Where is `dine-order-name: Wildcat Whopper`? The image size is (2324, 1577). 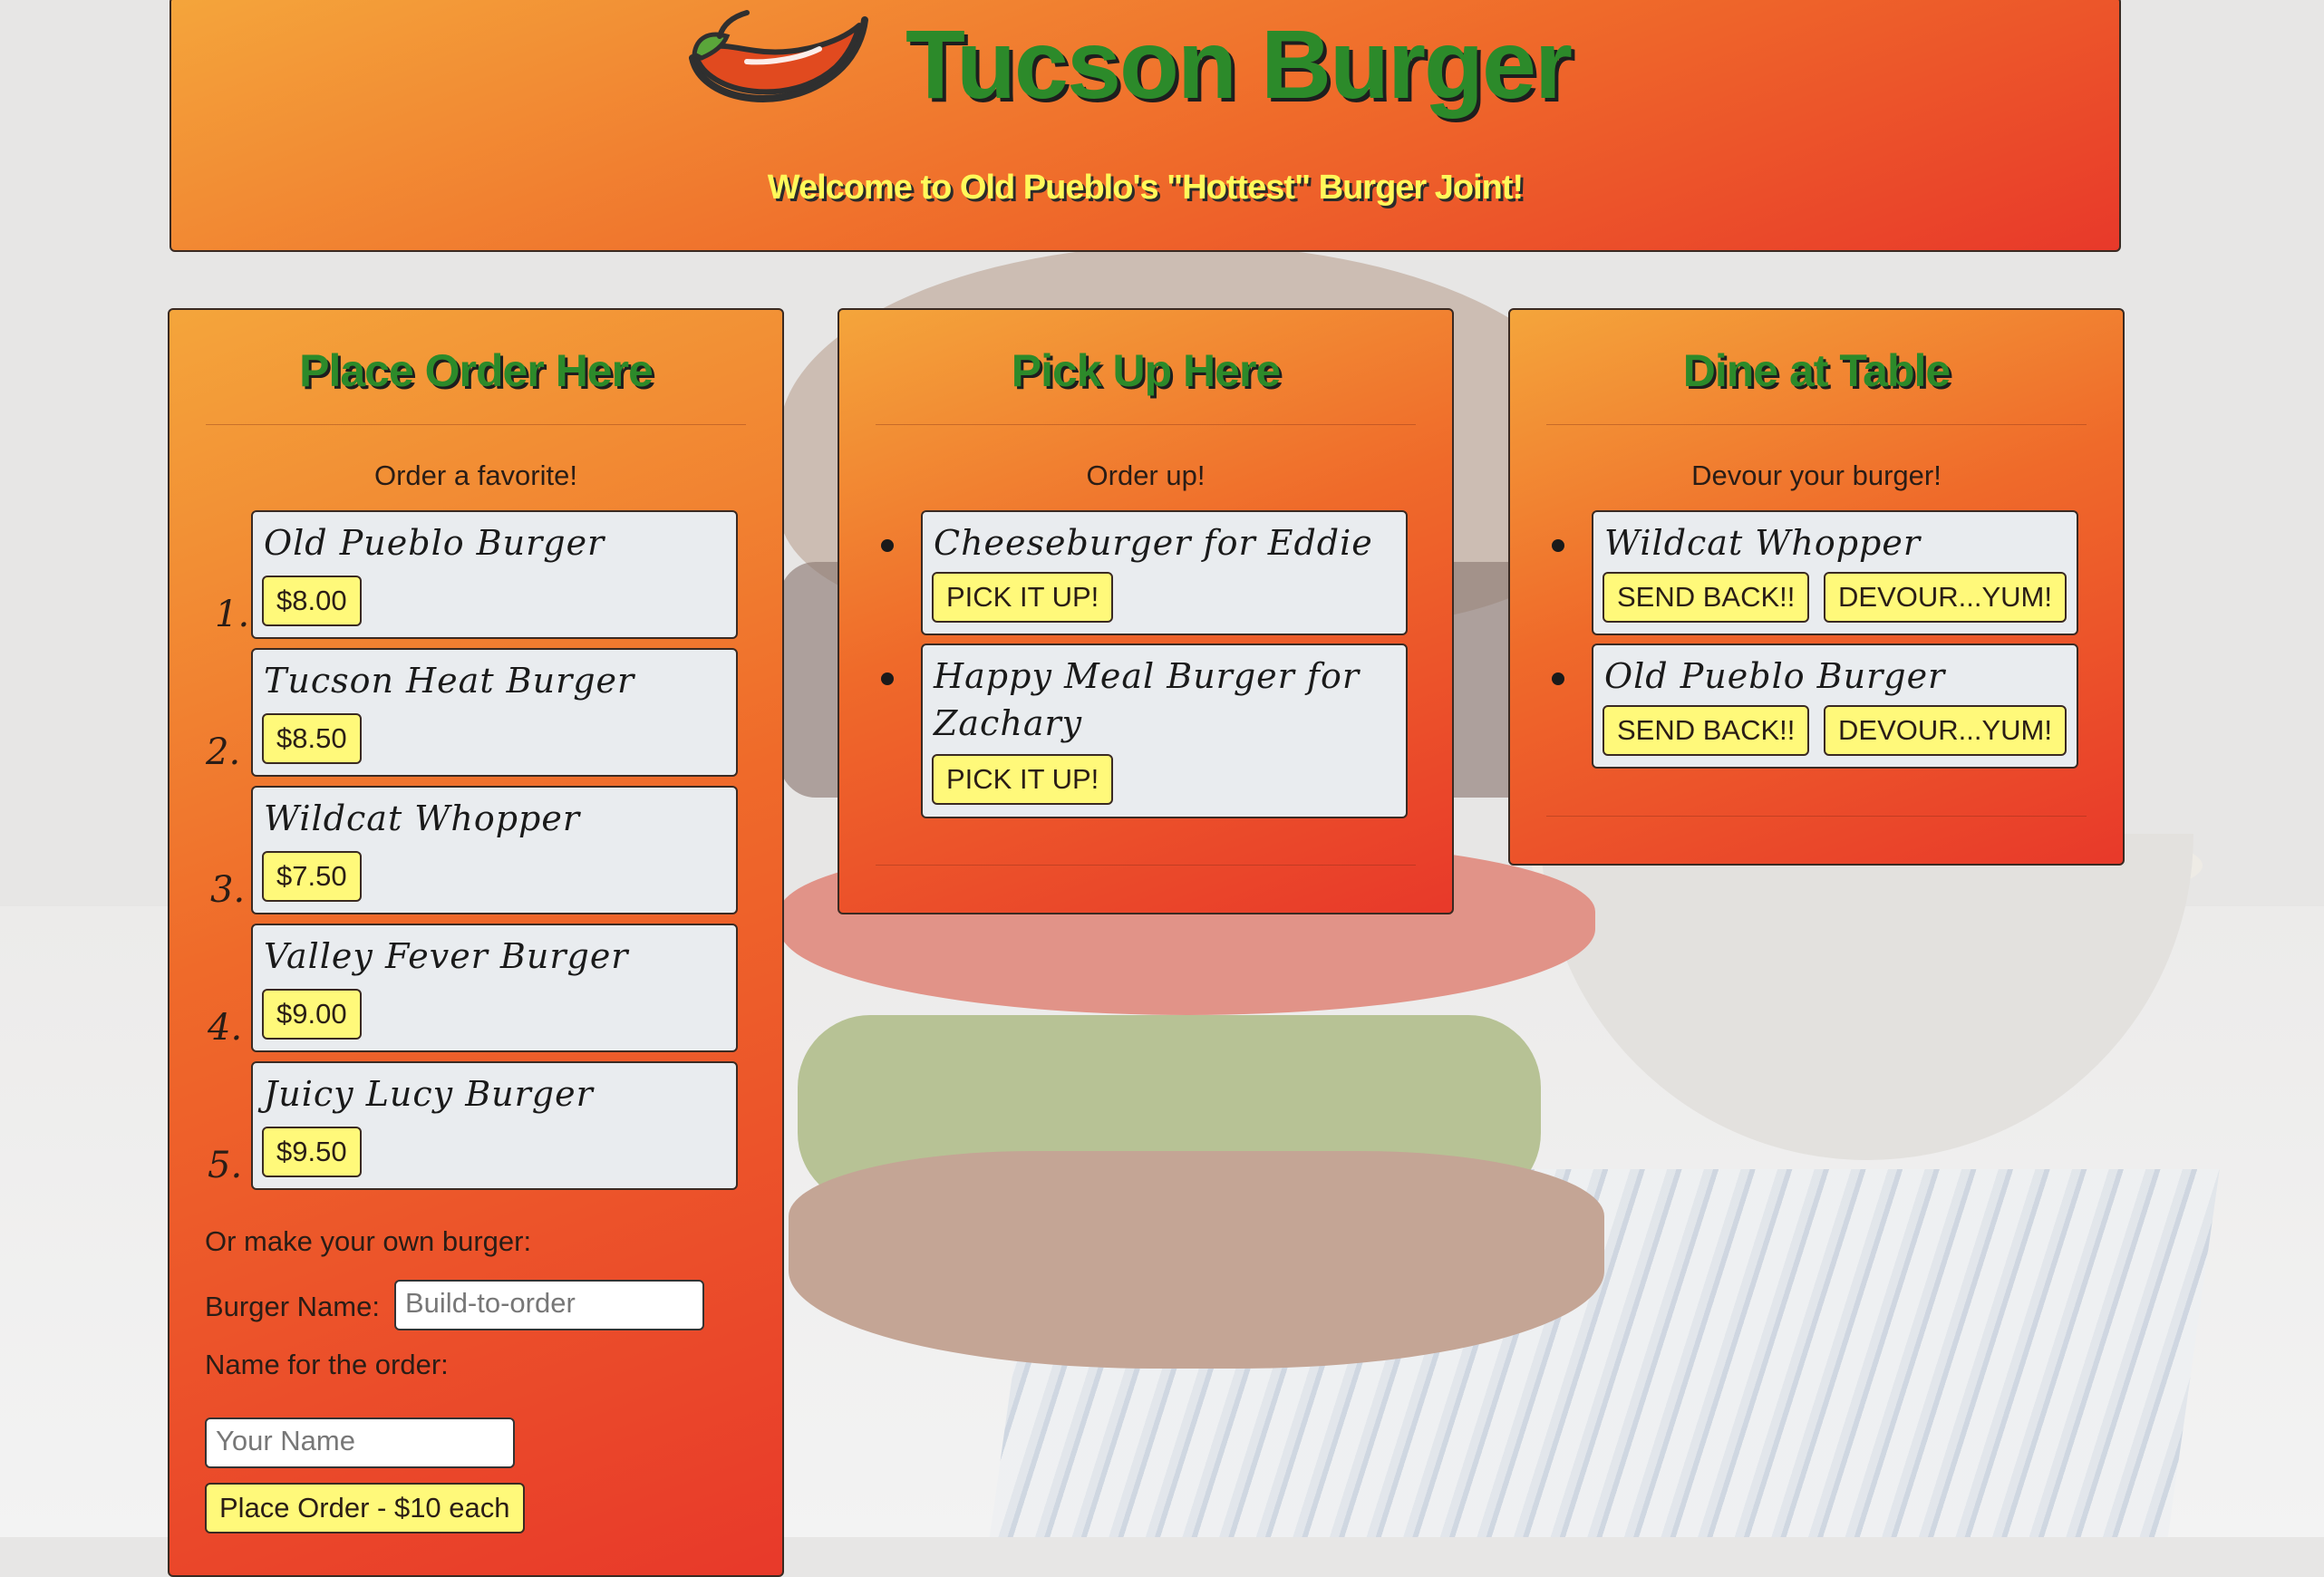 dine-order-name: Wildcat Whopper is located at coordinates (1763, 543).